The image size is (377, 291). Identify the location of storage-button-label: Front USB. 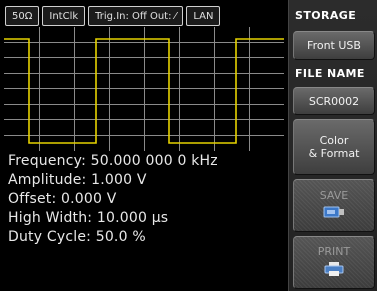
(334, 45).